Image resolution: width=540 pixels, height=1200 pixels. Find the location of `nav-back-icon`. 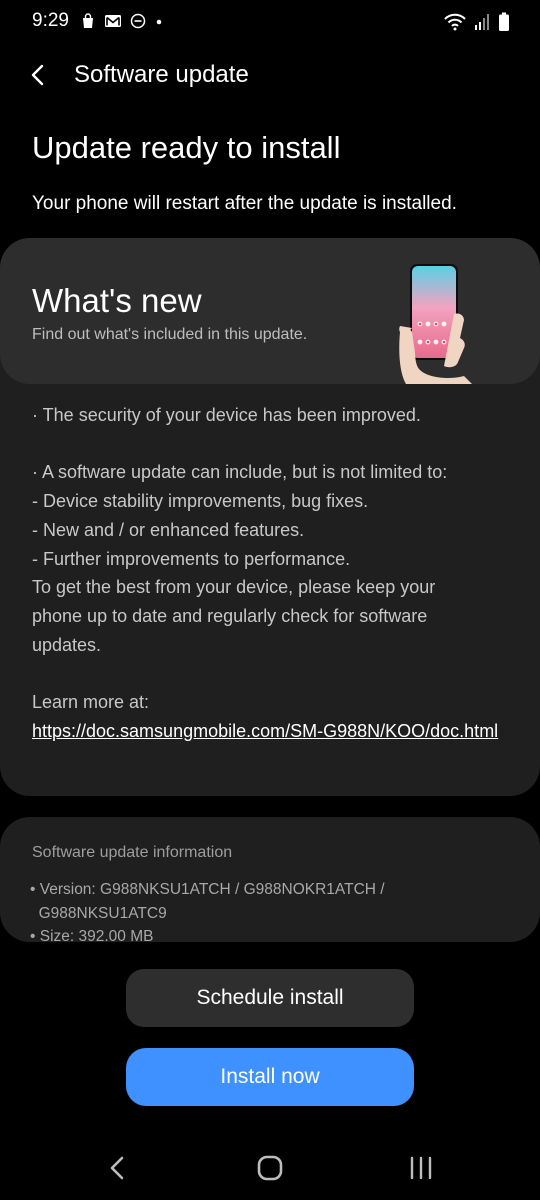

nav-back-icon is located at coordinates (118, 1170).